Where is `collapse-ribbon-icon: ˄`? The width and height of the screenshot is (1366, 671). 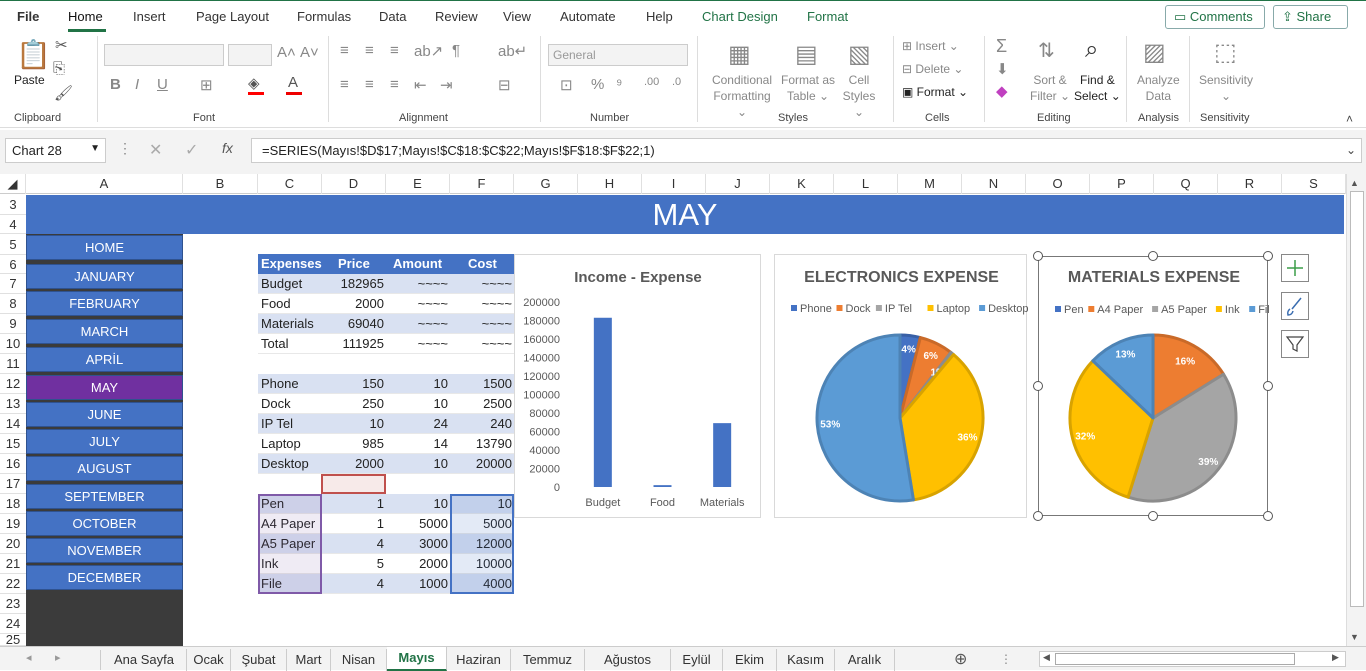 collapse-ribbon-icon: ˄ is located at coordinates (1349, 119).